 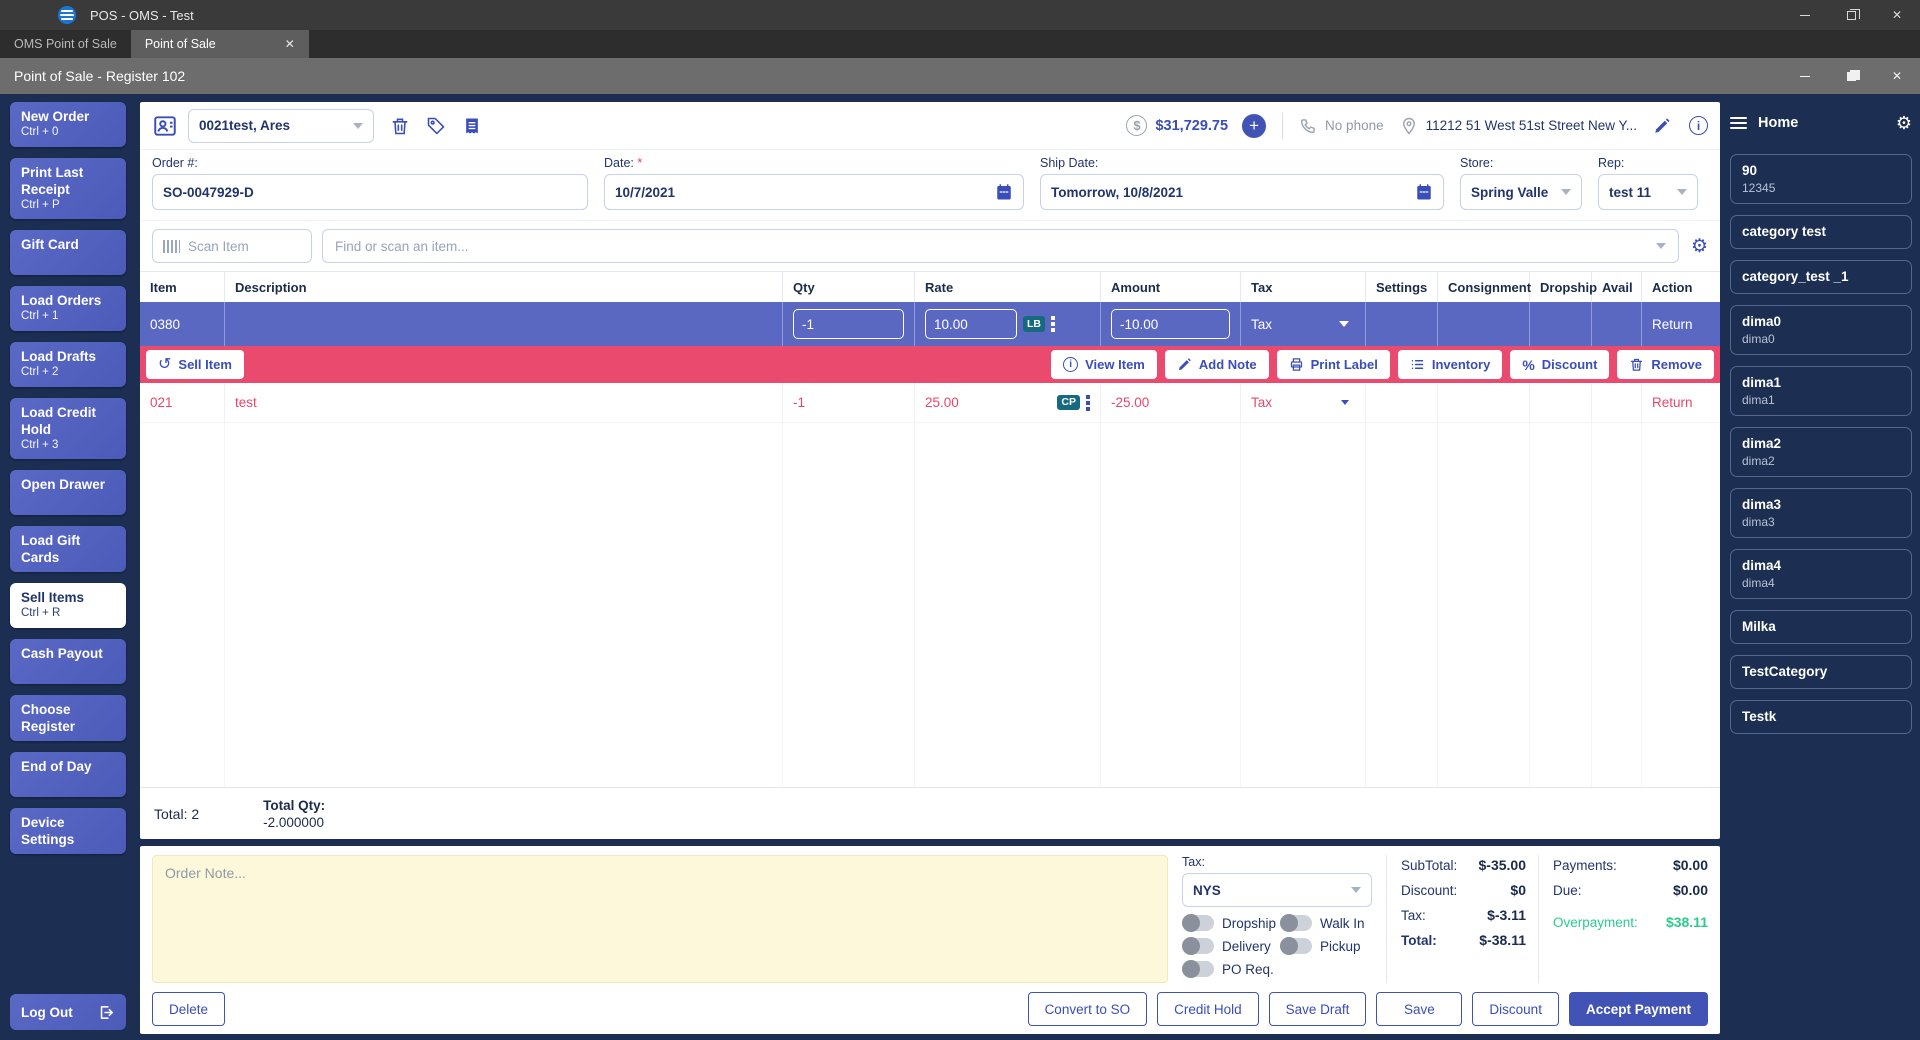 What do you see at coordinates (290, 44) in the screenshot?
I see `tab-close-icon: ✕` at bounding box center [290, 44].